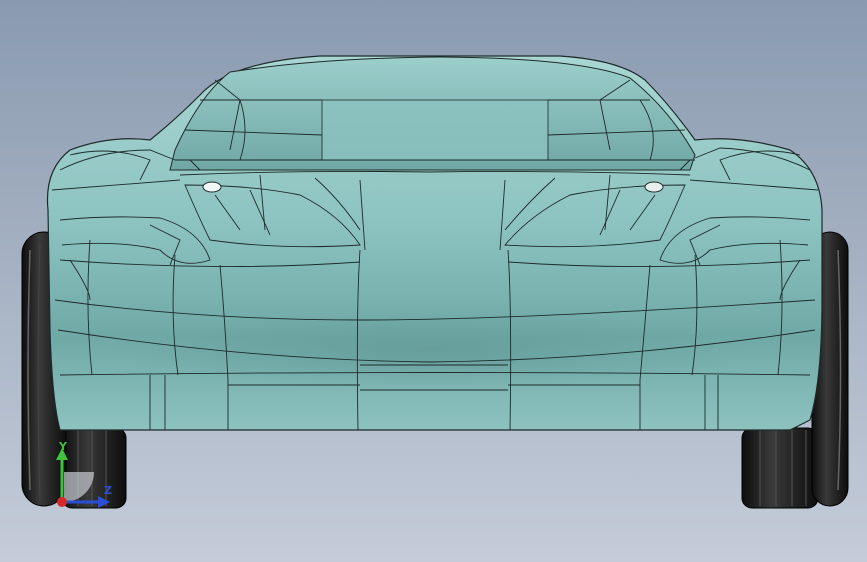  Describe the element at coordinates (85, 473) in the screenshot. I see `coordinate-triad: Y Z` at that location.